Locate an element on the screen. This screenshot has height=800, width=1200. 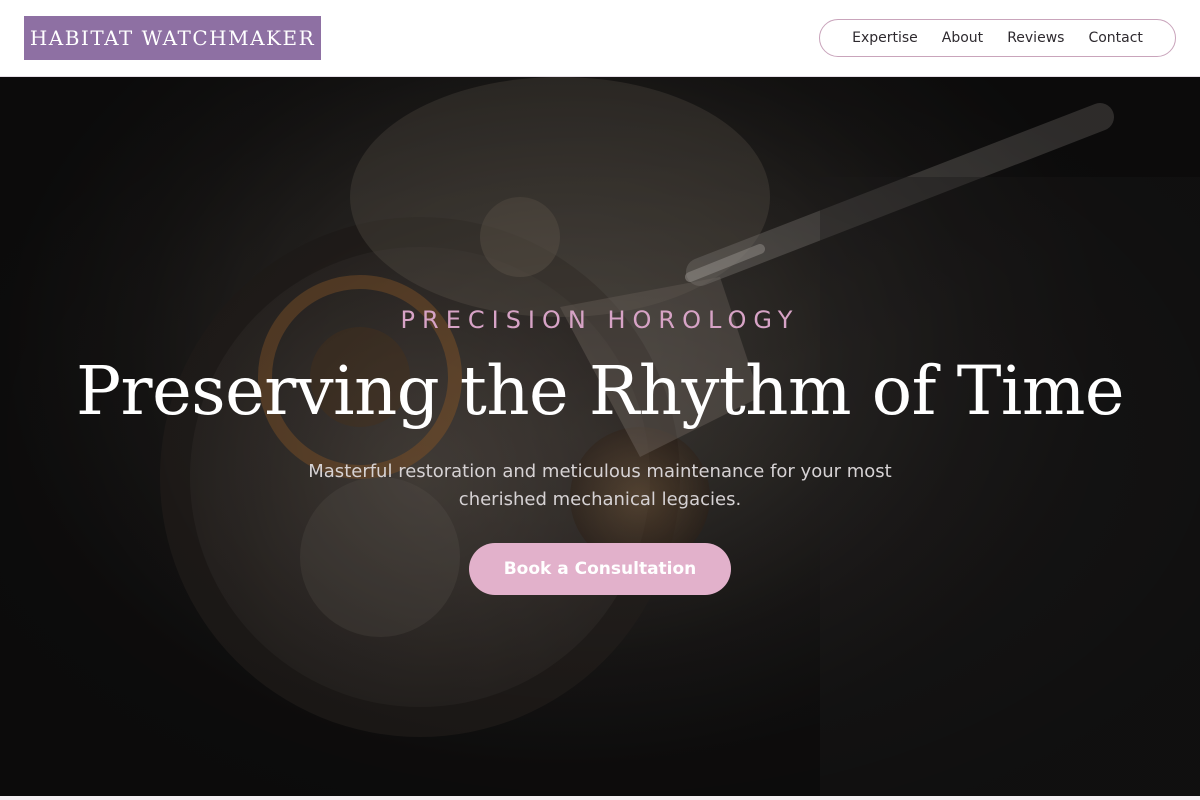
nav-item-about: About is located at coordinates (962, 38).